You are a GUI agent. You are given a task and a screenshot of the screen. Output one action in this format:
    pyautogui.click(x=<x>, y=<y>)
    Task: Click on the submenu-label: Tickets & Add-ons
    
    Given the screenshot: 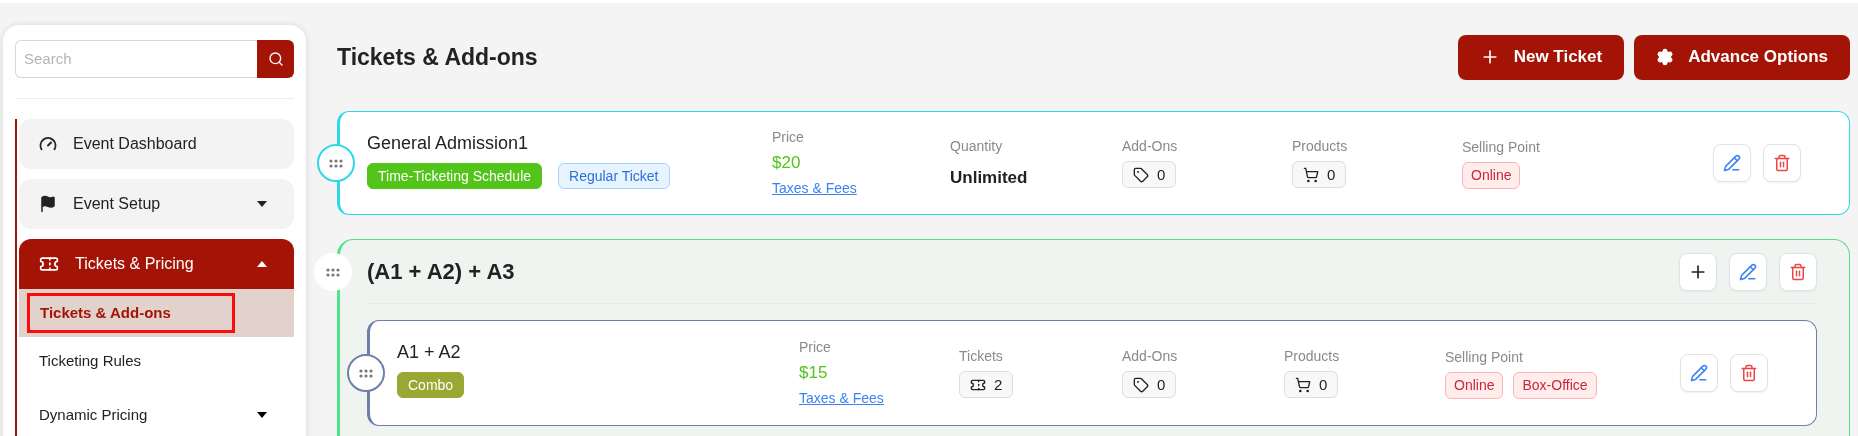 What is the action you would take?
    pyautogui.click(x=131, y=313)
    